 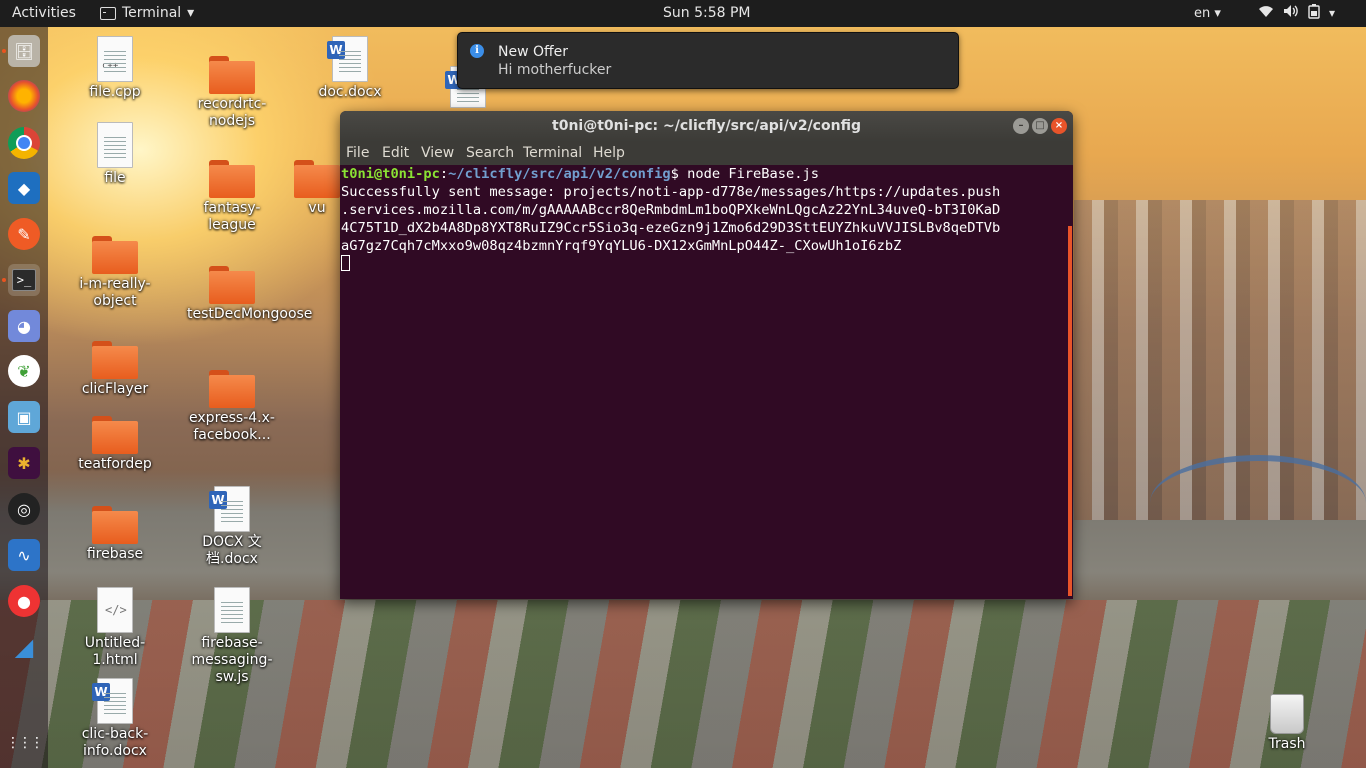 What do you see at coordinates (232, 216) in the screenshot?
I see `desktop-icon-label: fantasy-league` at bounding box center [232, 216].